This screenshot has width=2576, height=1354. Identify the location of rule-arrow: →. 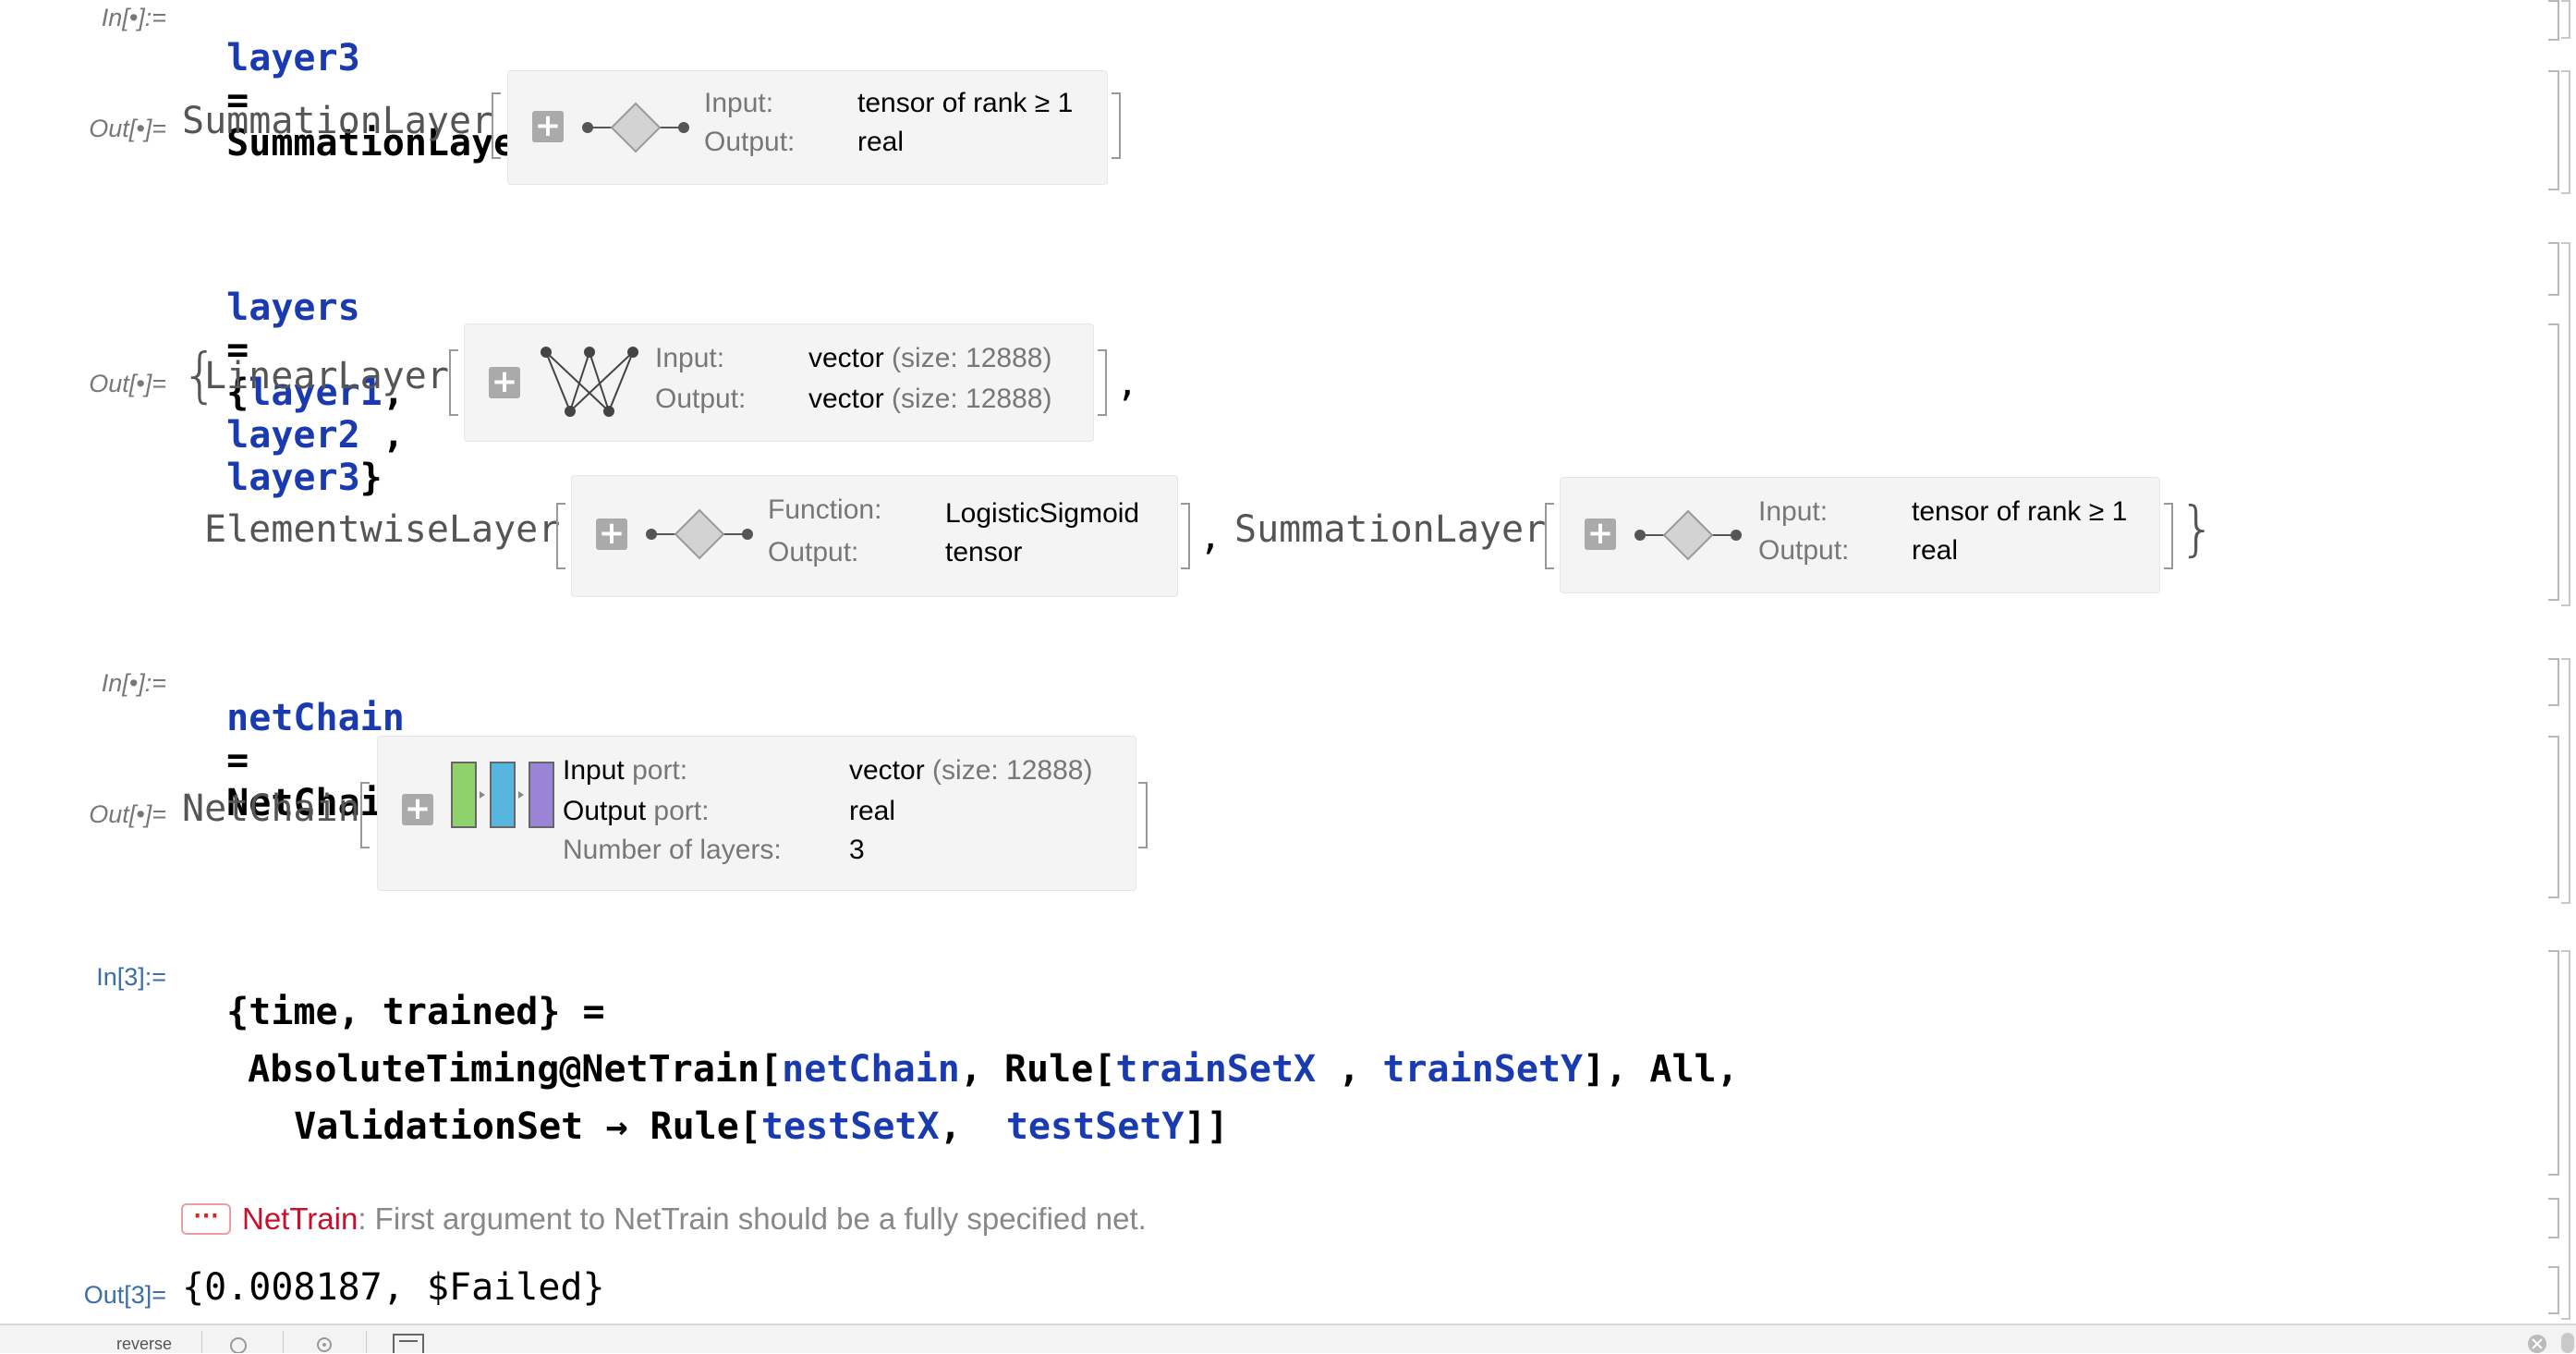
(616, 1127).